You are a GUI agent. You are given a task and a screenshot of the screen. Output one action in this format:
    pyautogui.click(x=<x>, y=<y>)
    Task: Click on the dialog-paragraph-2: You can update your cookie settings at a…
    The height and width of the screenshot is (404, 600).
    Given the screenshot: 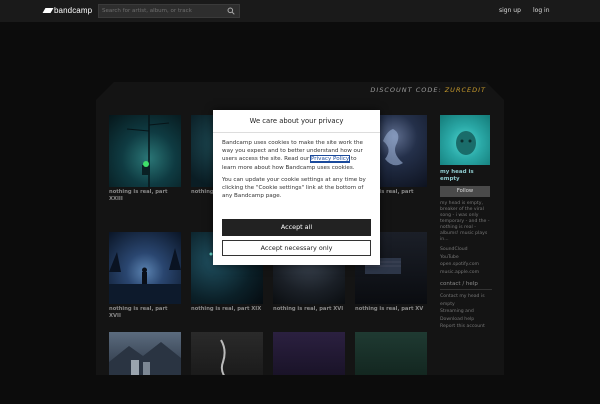 What is the action you would take?
    pyautogui.click(x=294, y=188)
    